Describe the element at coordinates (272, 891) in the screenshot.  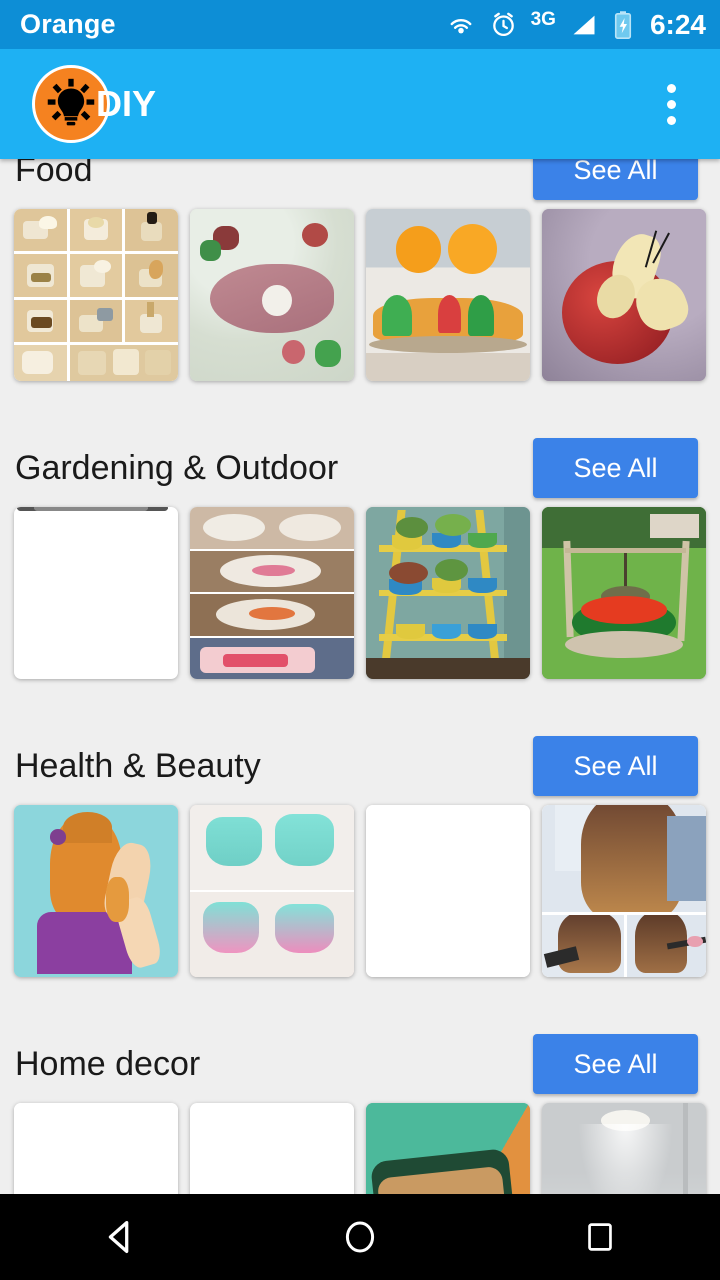
I see `card-ombre-nail-tutorial` at that location.